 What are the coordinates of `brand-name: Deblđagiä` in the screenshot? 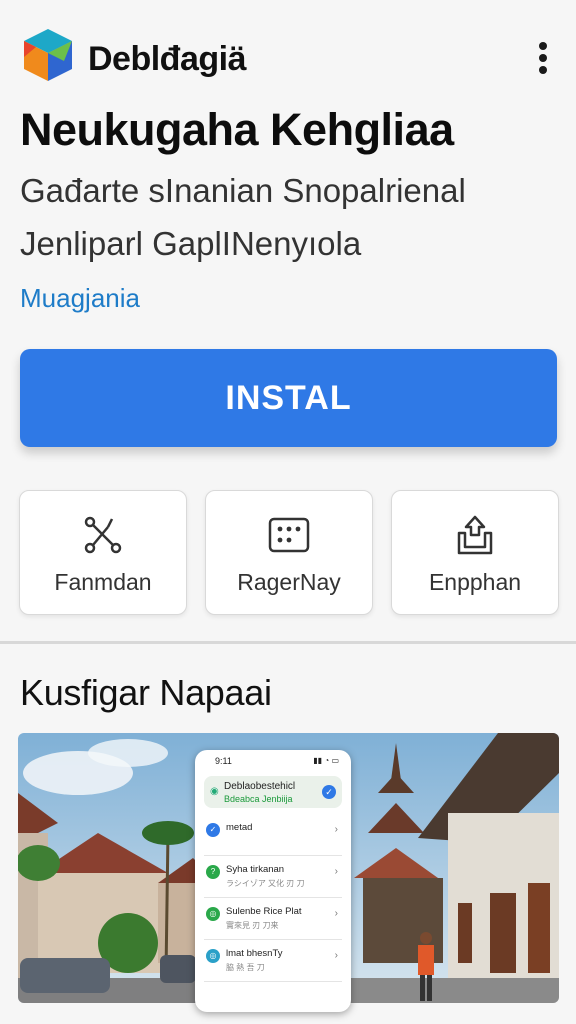 It's located at (167, 59).